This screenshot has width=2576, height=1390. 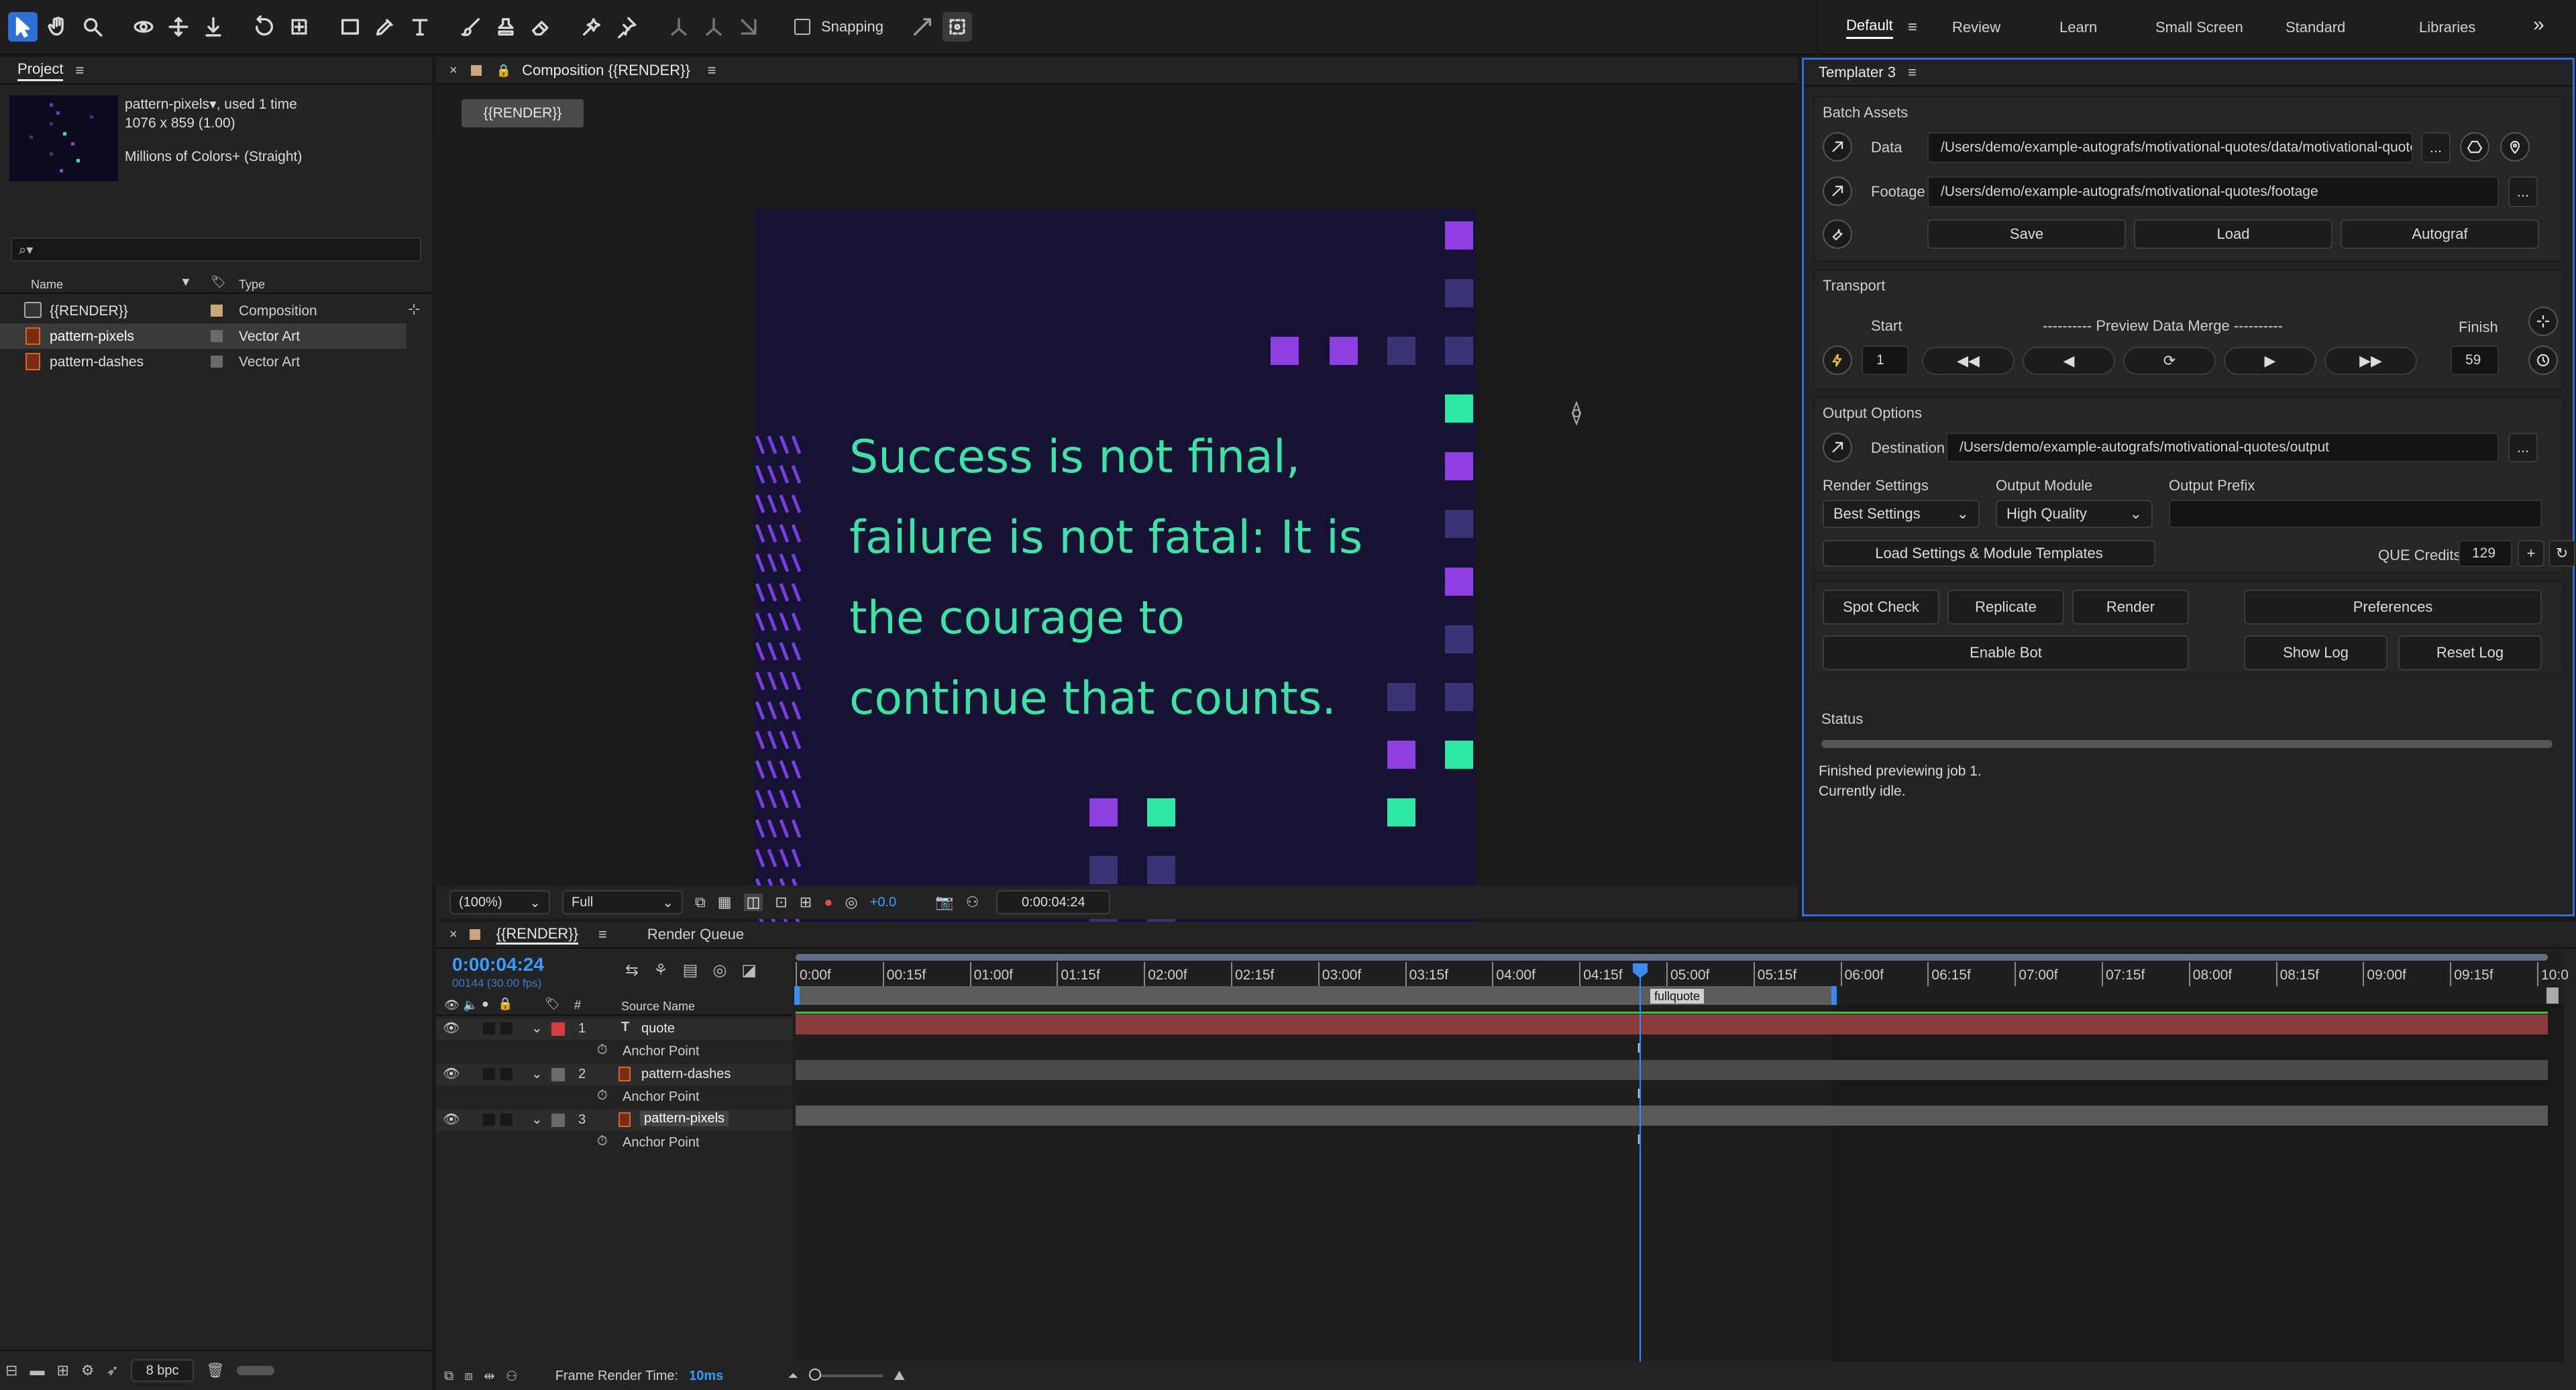 I want to click on project-search-input: ⌕▾, so click(x=216, y=249).